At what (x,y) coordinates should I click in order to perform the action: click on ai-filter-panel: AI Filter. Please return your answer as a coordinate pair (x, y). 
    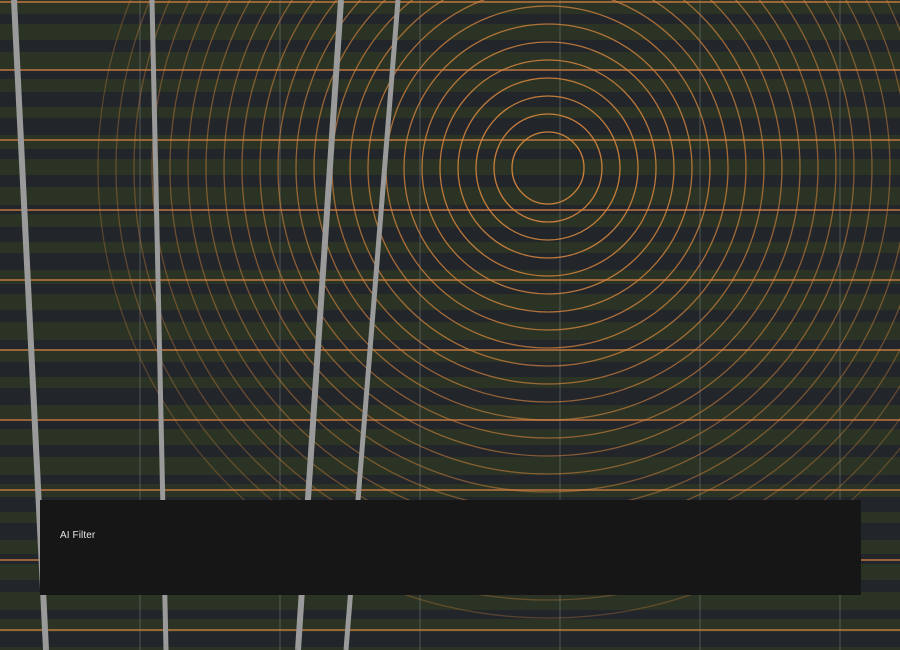
    Looking at the image, I should click on (450, 547).